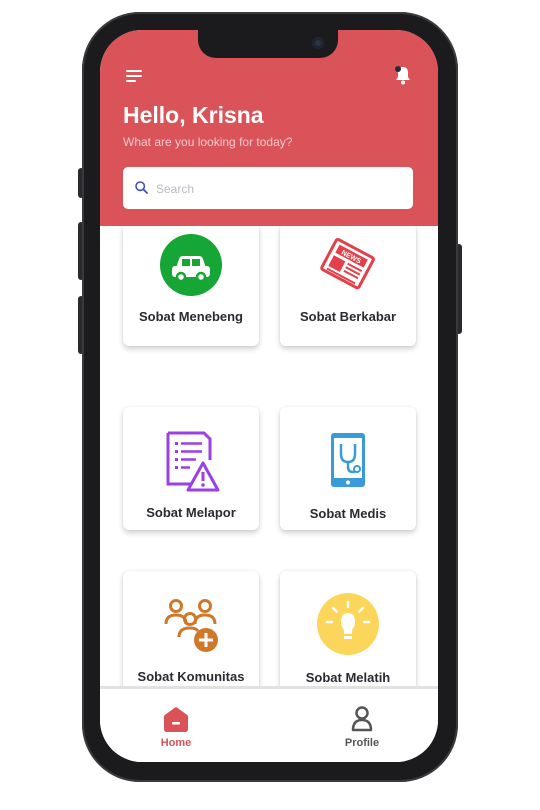  What do you see at coordinates (318, 43) in the screenshot?
I see `front-camera` at bounding box center [318, 43].